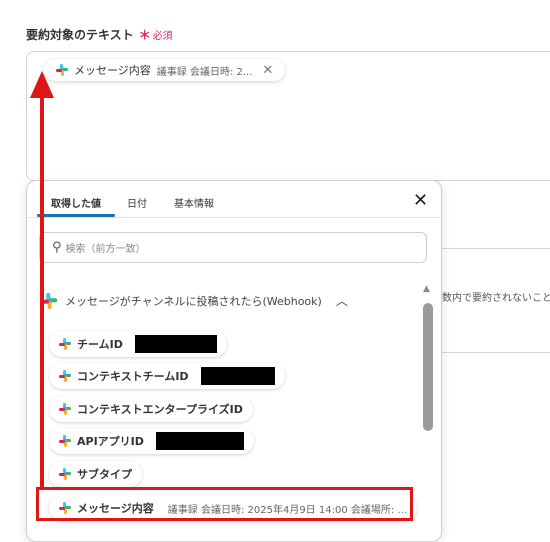  I want to click on required-text: 必須, so click(162, 36).